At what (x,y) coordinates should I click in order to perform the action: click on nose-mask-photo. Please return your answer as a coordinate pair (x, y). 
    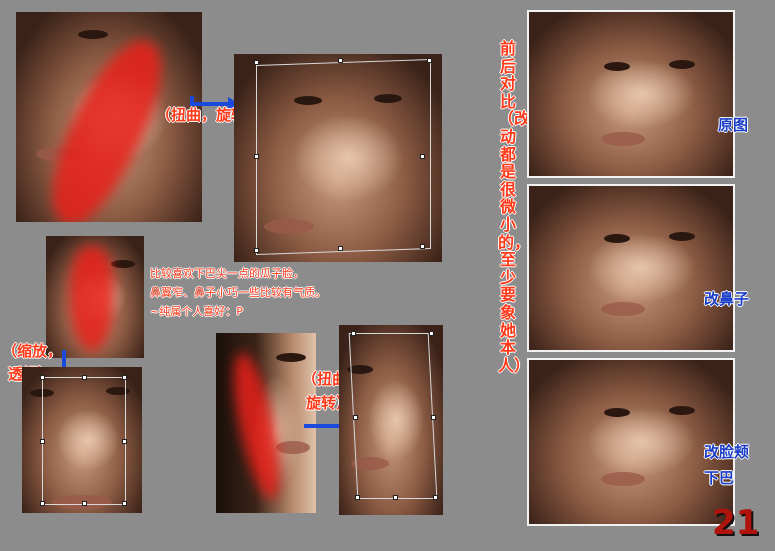
    Looking at the image, I should click on (95, 297).